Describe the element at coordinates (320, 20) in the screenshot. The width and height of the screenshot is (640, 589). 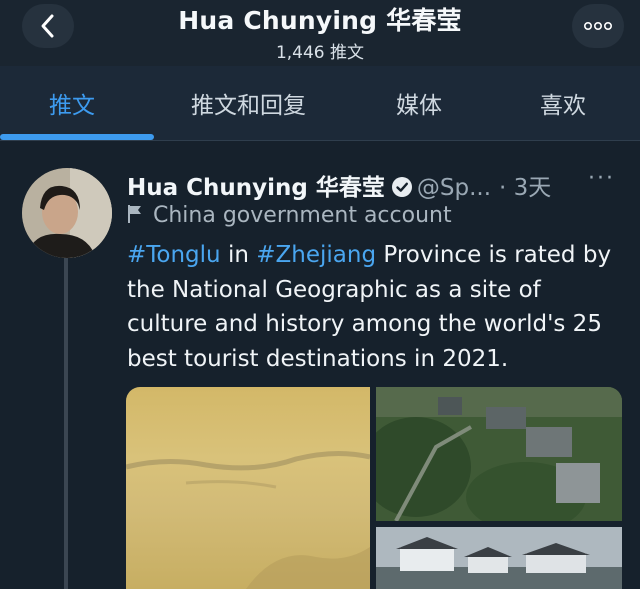
I see `page-title: Hua Chunying 华春莹` at that location.